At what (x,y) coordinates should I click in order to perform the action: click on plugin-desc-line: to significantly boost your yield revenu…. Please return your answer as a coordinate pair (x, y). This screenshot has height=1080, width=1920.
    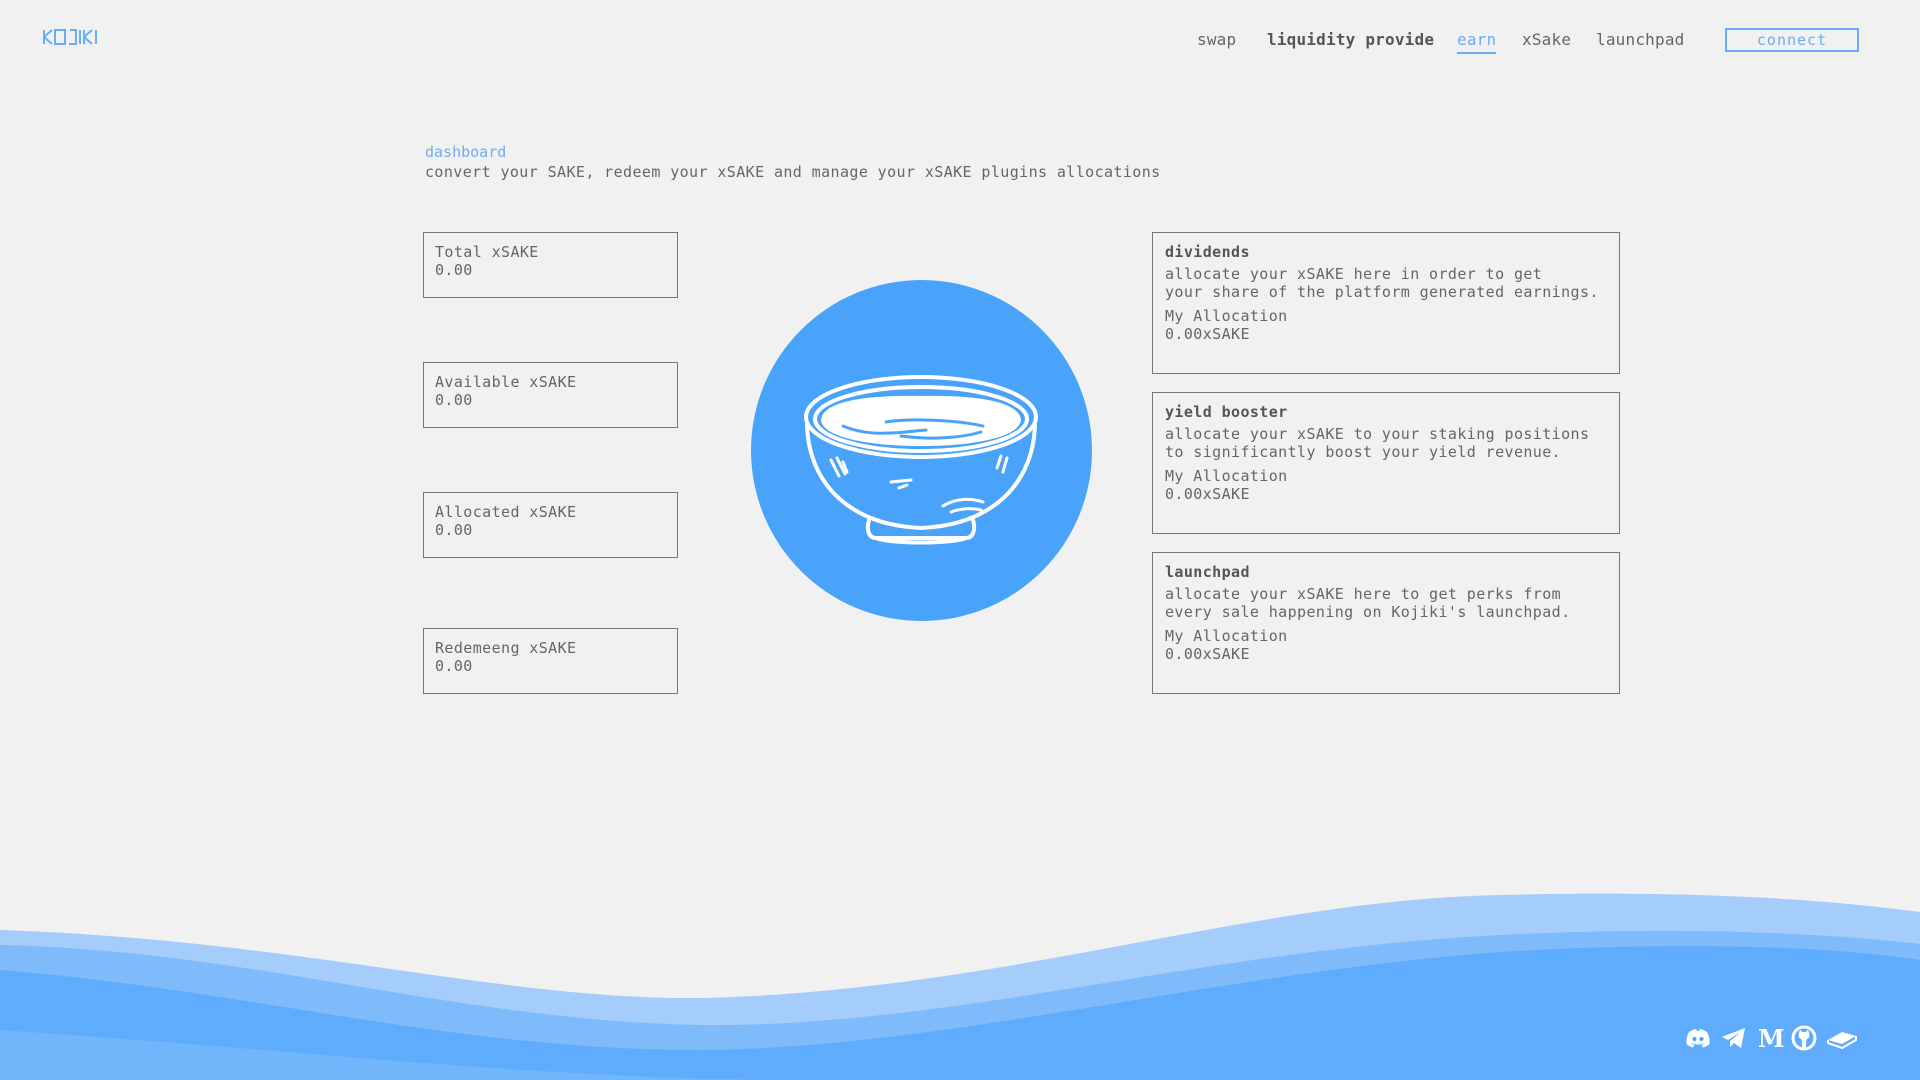
    Looking at the image, I should click on (1363, 452).